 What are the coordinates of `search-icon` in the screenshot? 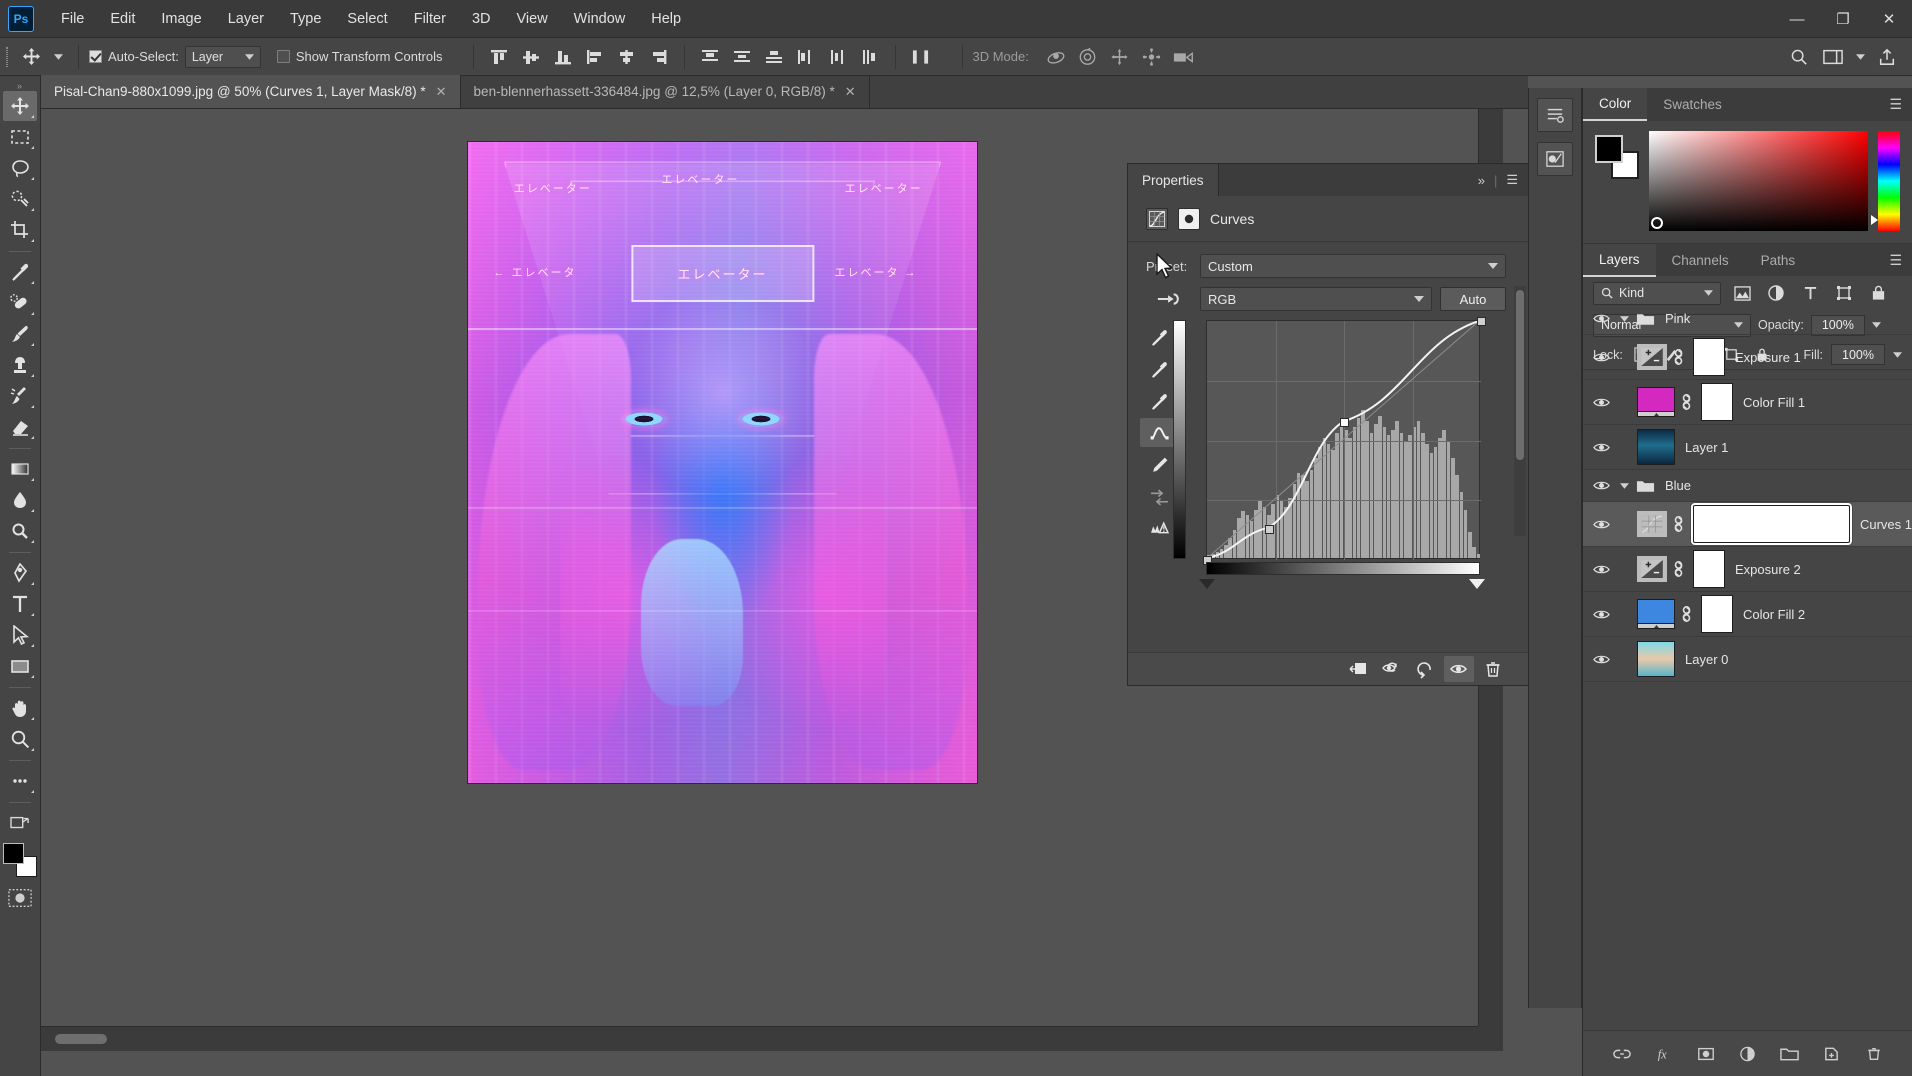 It's located at (1799, 57).